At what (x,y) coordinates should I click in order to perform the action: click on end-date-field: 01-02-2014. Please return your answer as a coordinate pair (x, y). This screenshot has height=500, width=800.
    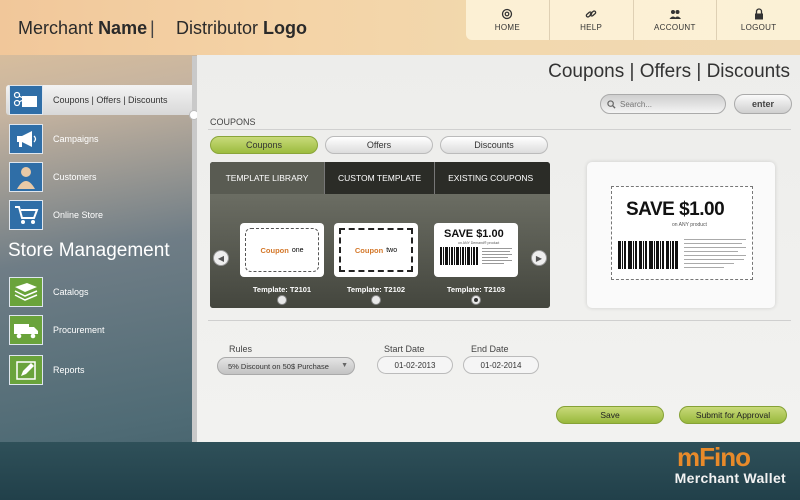
    Looking at the image, I should click on (501, 365).